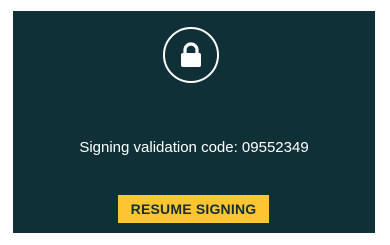  I want to click on validation-code-text: Signing validation code: 09552349, so click(194, 147).